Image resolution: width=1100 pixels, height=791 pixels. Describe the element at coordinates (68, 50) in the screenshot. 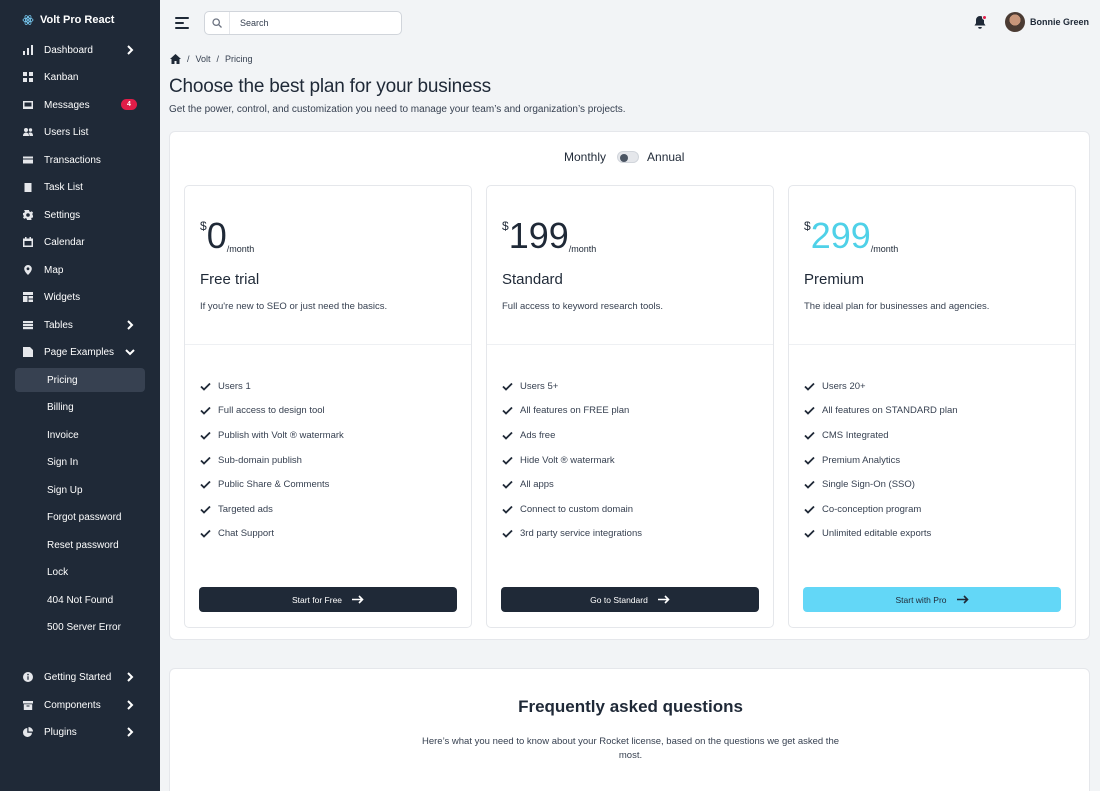

I see `sidebar-item-label: Dashboard` at that location.